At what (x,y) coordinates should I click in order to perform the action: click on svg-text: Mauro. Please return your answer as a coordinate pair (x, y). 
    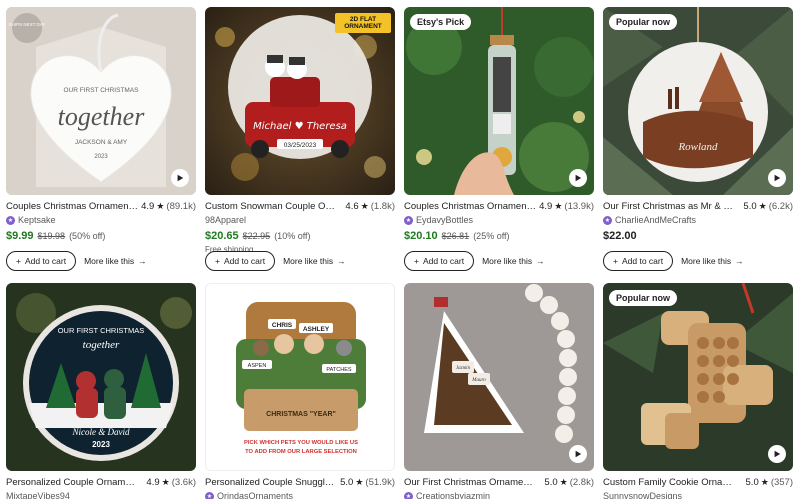
    Looking at the image, I should click on (478, 380).